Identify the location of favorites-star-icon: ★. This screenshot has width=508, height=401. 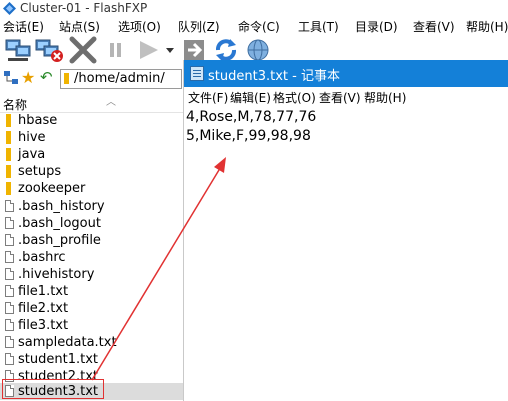
(28, 77).